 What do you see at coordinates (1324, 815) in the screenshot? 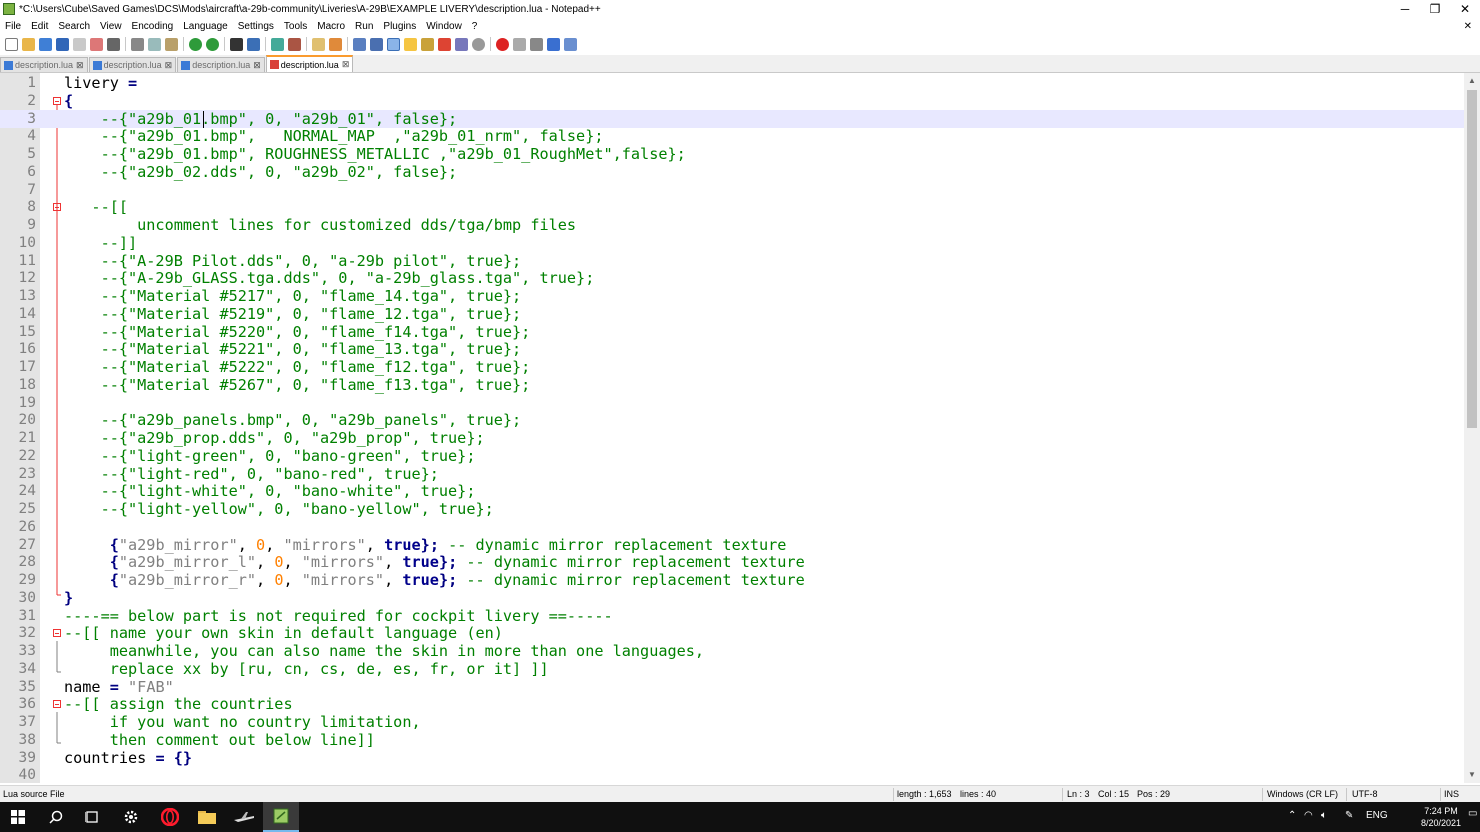
I see `volume-icon: 🔈︎` at bounding box center [1324, 815].